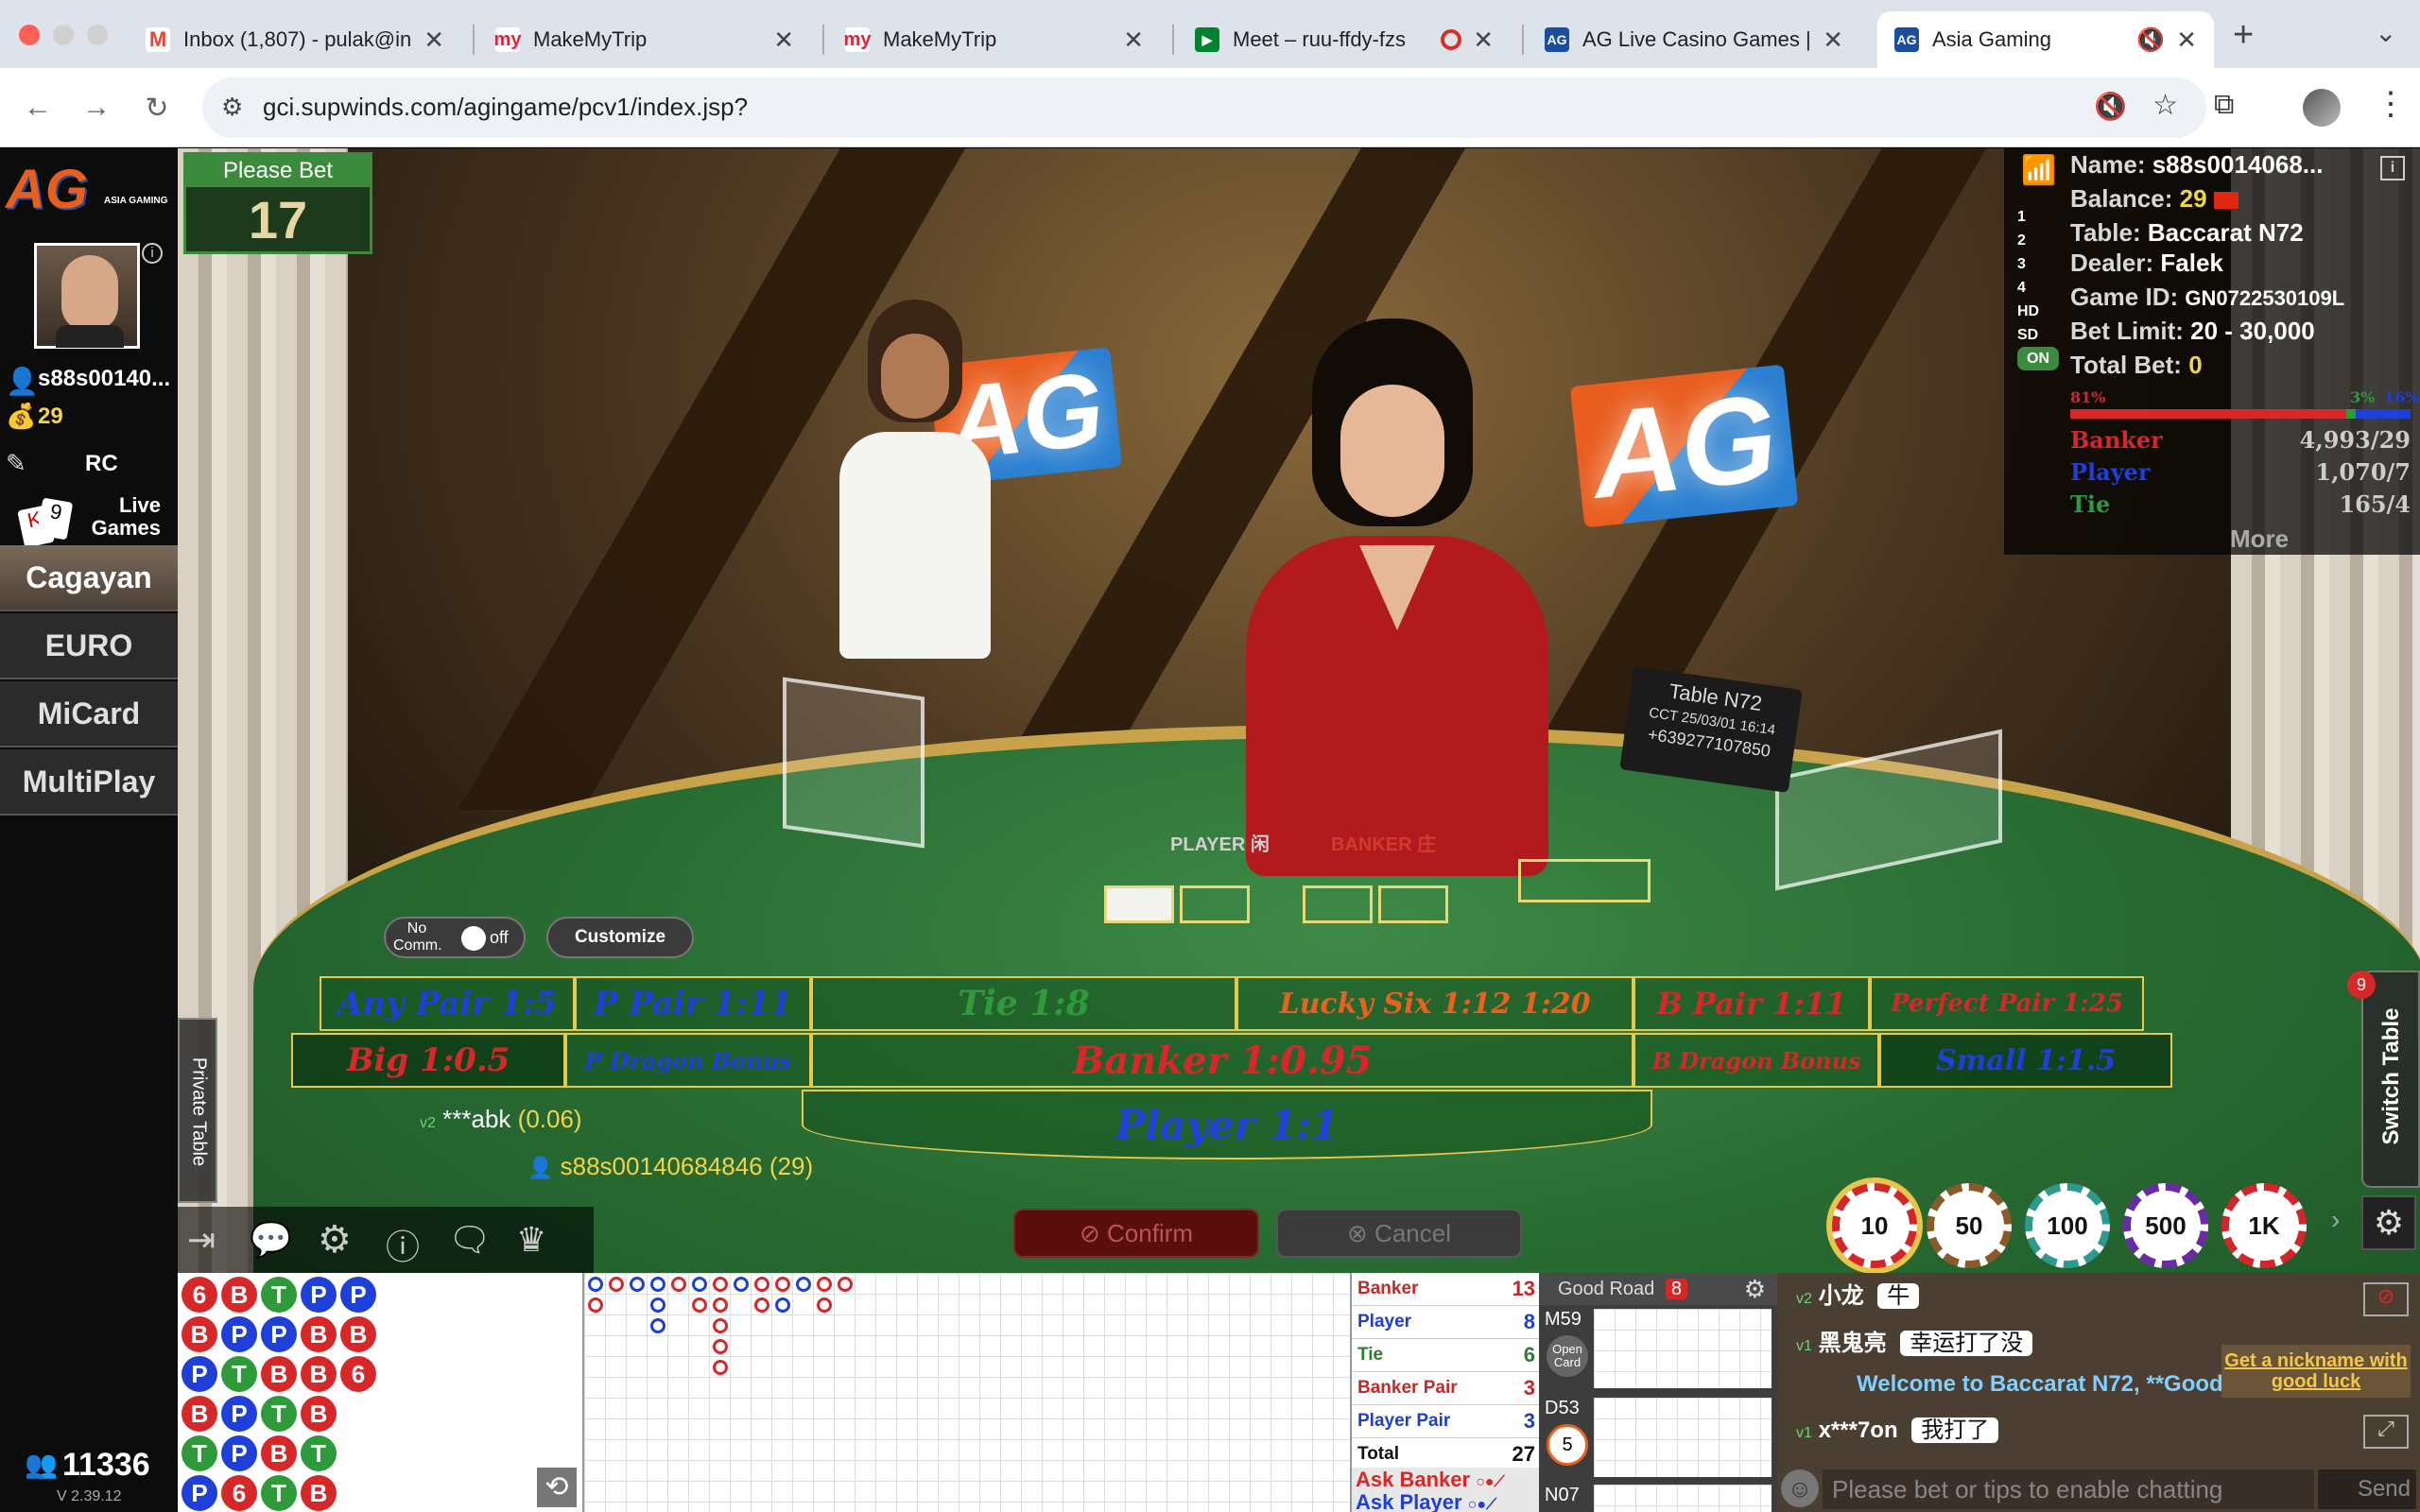 This screenshot has width=2420, height=1512. I want to click on chips-next-arrow-icon: ›, so click(2335, 1220).